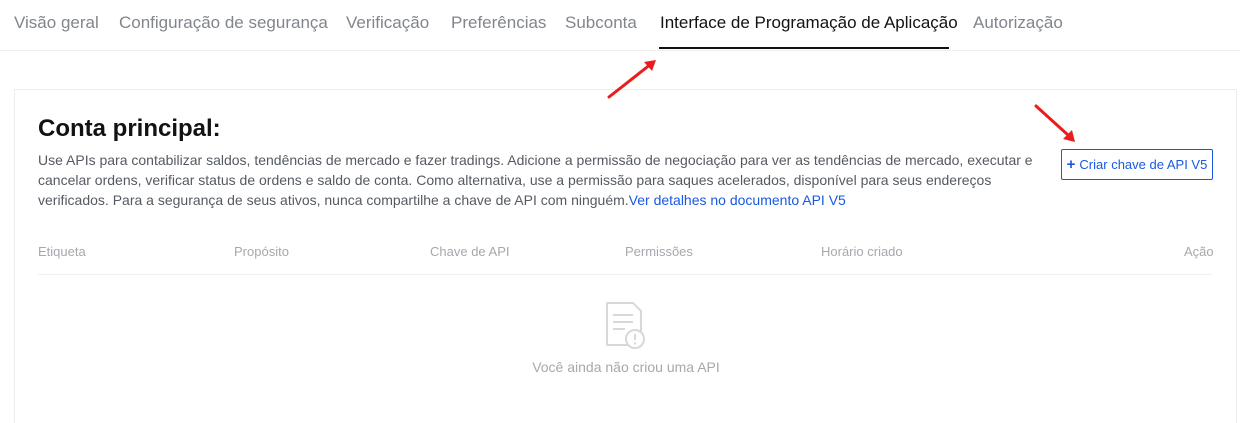 The image size is (1240, 423). What do you see at coordinates (625, 274) in the screenshot?
I see `table-header-divider` at bounding box center [625, 274].